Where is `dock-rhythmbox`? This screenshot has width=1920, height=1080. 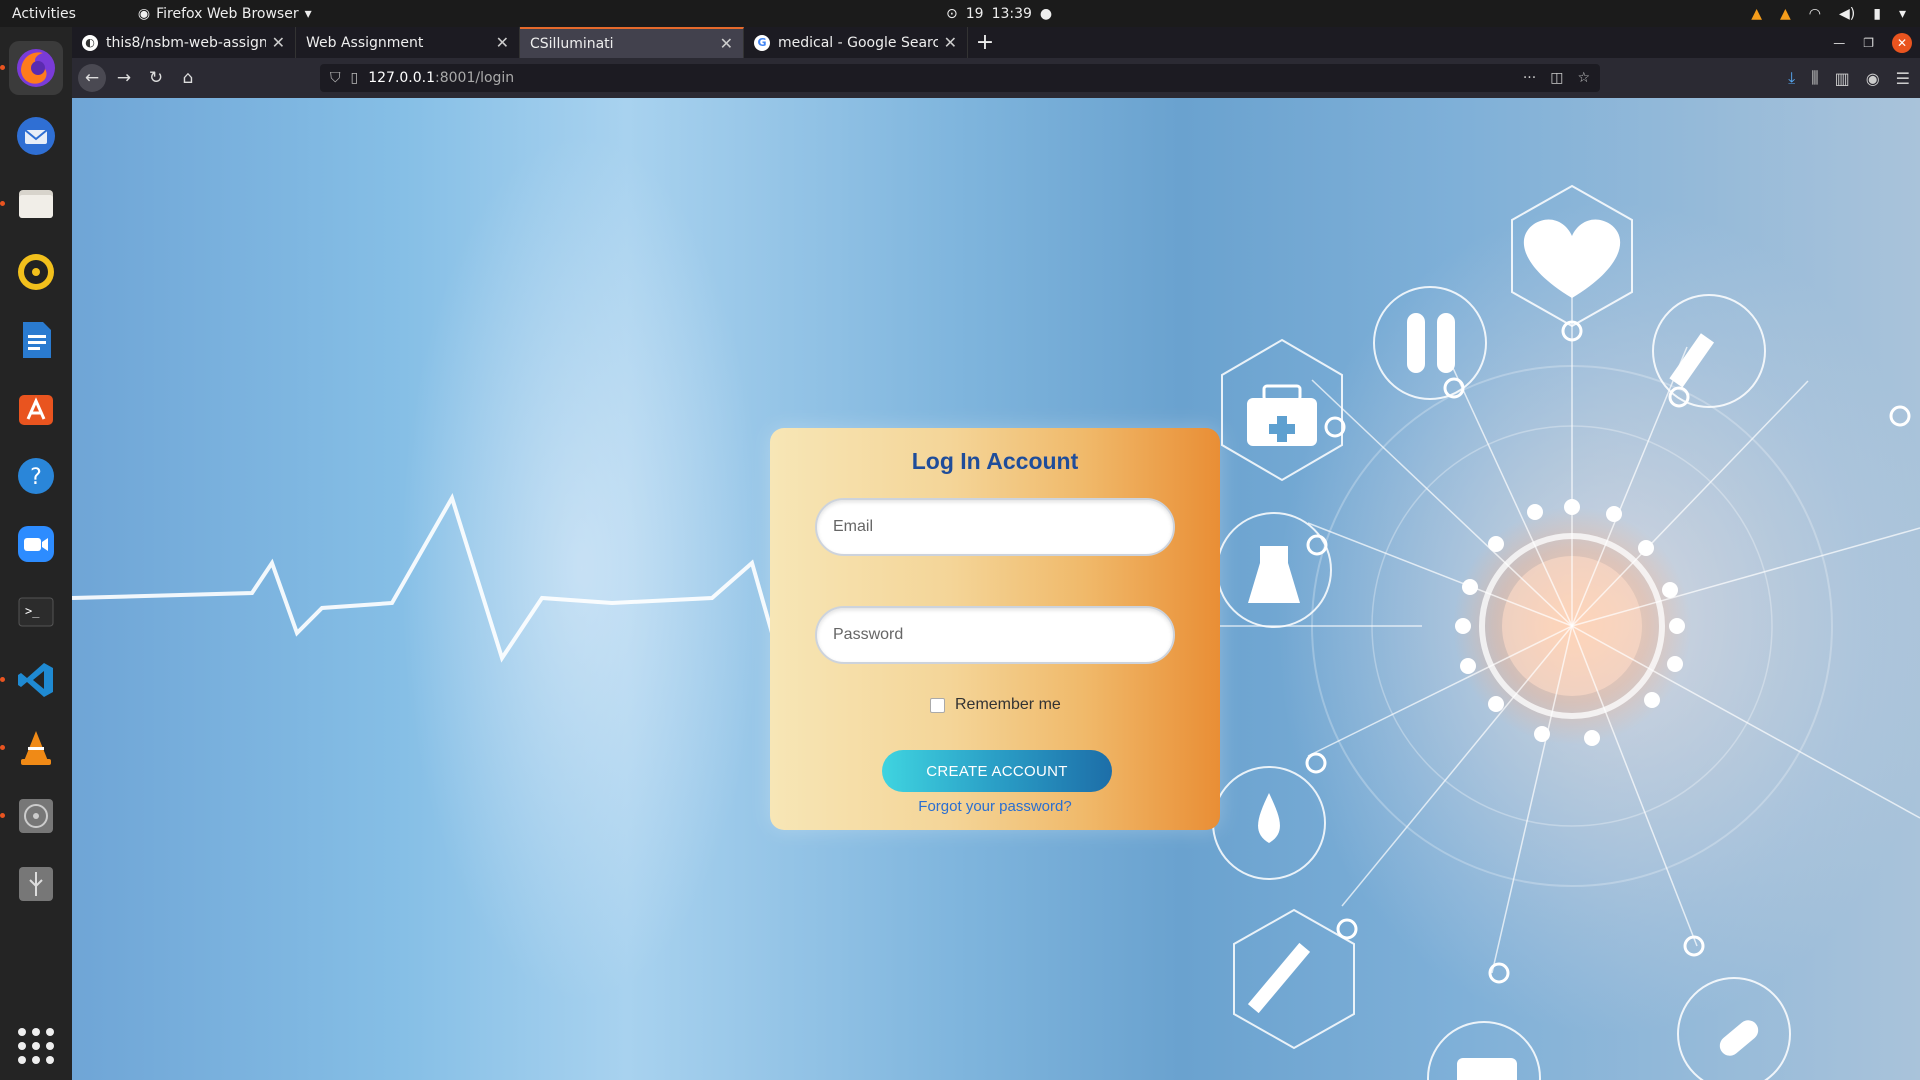
dock-rhythmbox is located at coordinates (36, 272).